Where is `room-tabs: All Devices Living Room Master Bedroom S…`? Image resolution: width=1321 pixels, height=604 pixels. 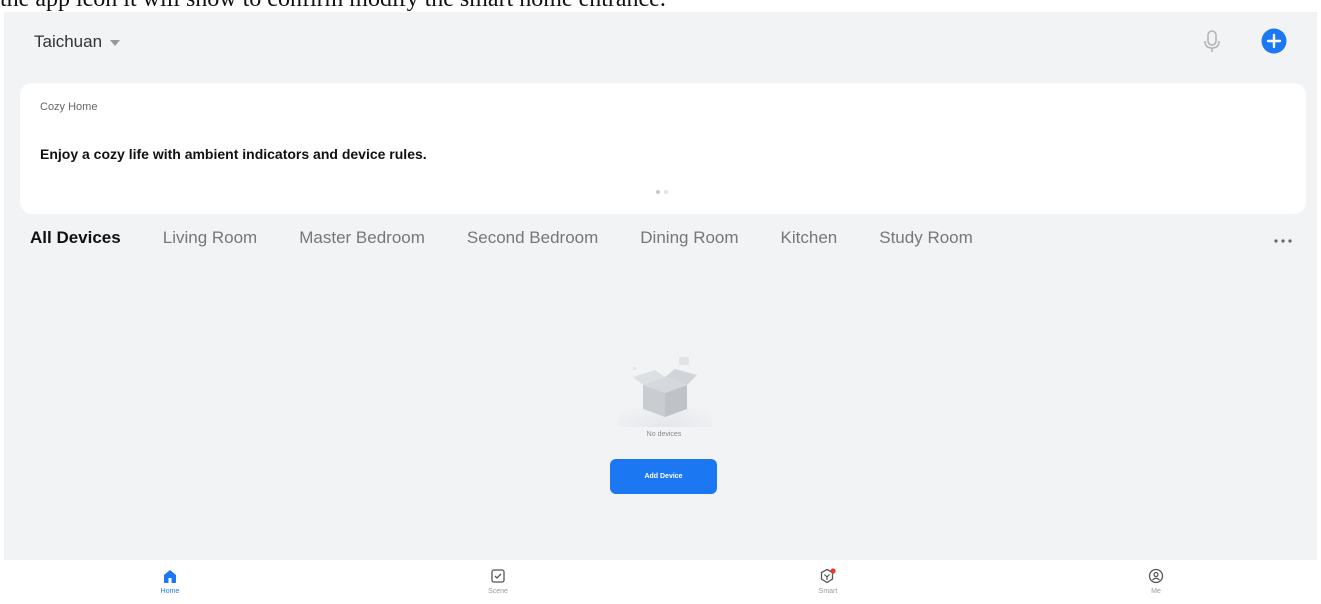
room-tabs: All Devices Living Room Master Bedroom S… is located at coordinates (522, 238).